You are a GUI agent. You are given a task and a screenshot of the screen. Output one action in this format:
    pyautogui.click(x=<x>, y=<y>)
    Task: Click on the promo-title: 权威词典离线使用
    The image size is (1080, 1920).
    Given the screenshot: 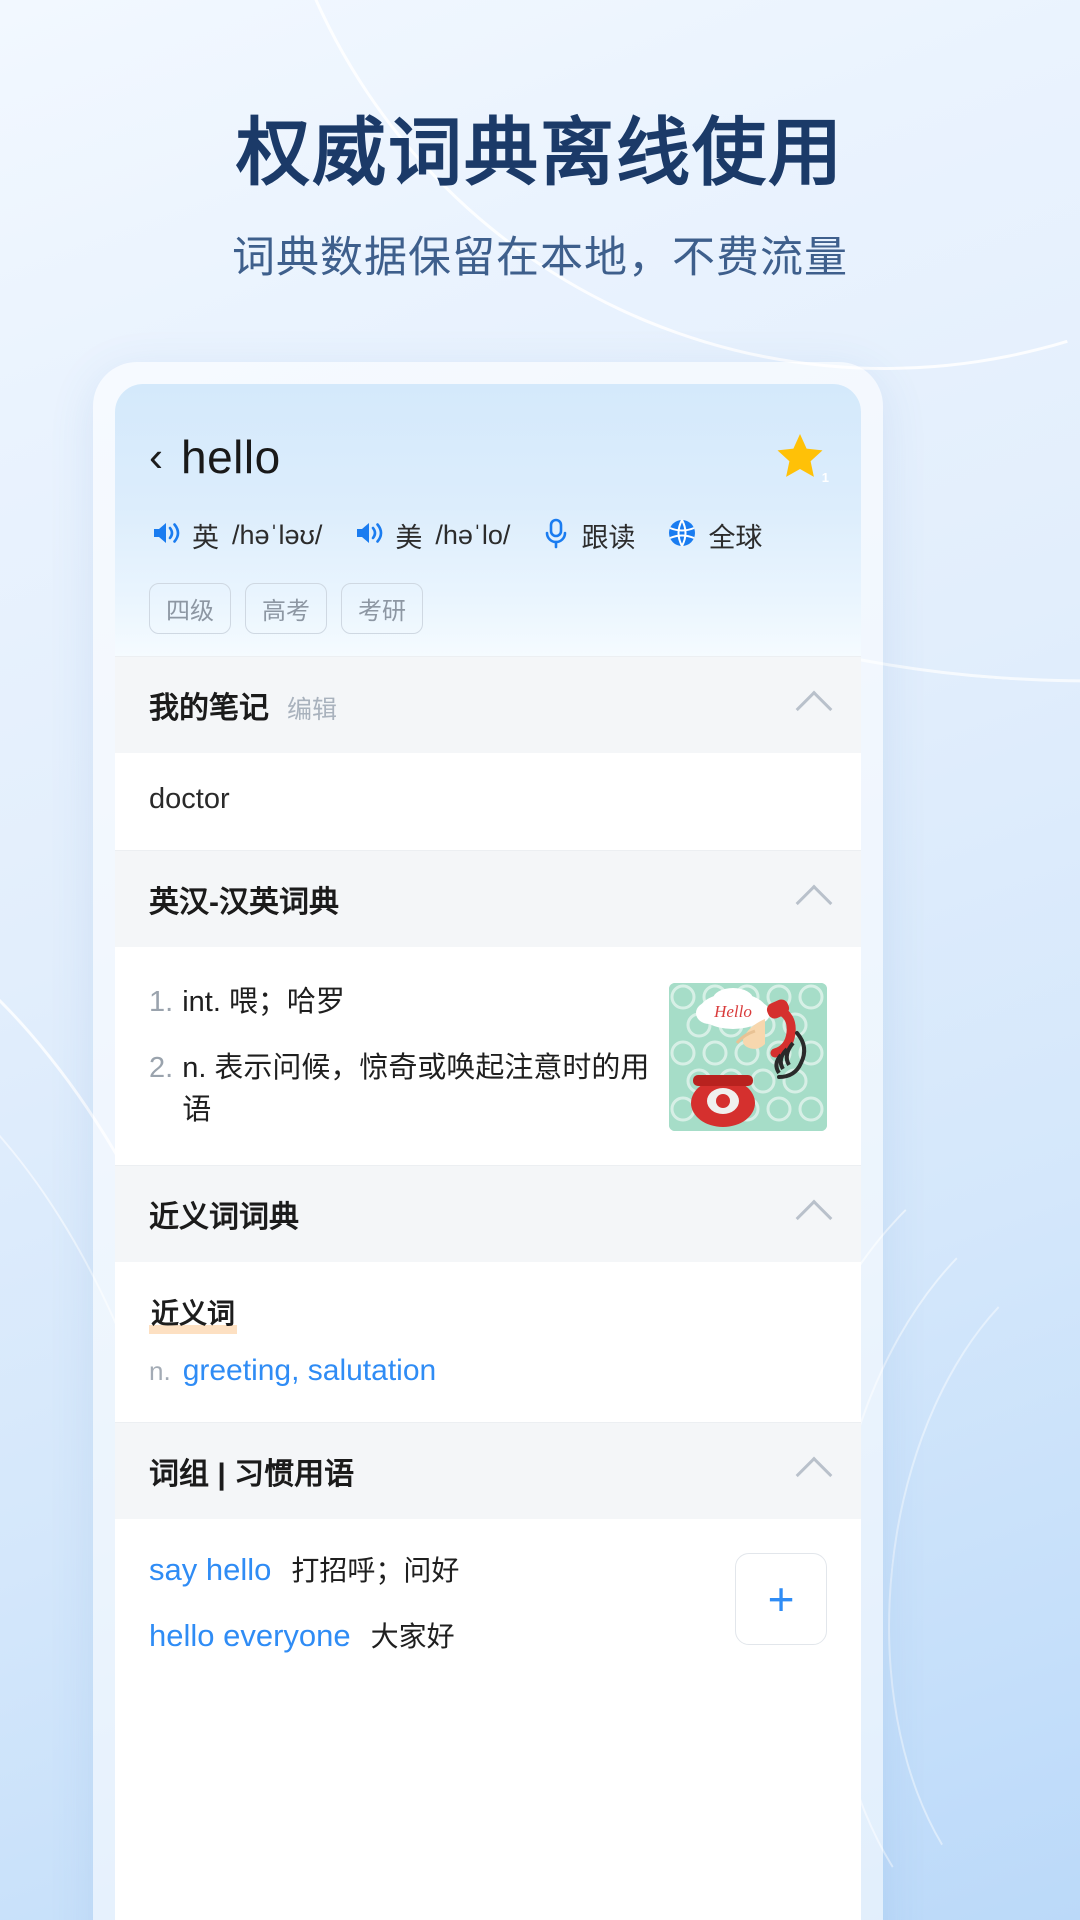 What is the action you would take?
    pyautogui.click(x=540, y=152)
    